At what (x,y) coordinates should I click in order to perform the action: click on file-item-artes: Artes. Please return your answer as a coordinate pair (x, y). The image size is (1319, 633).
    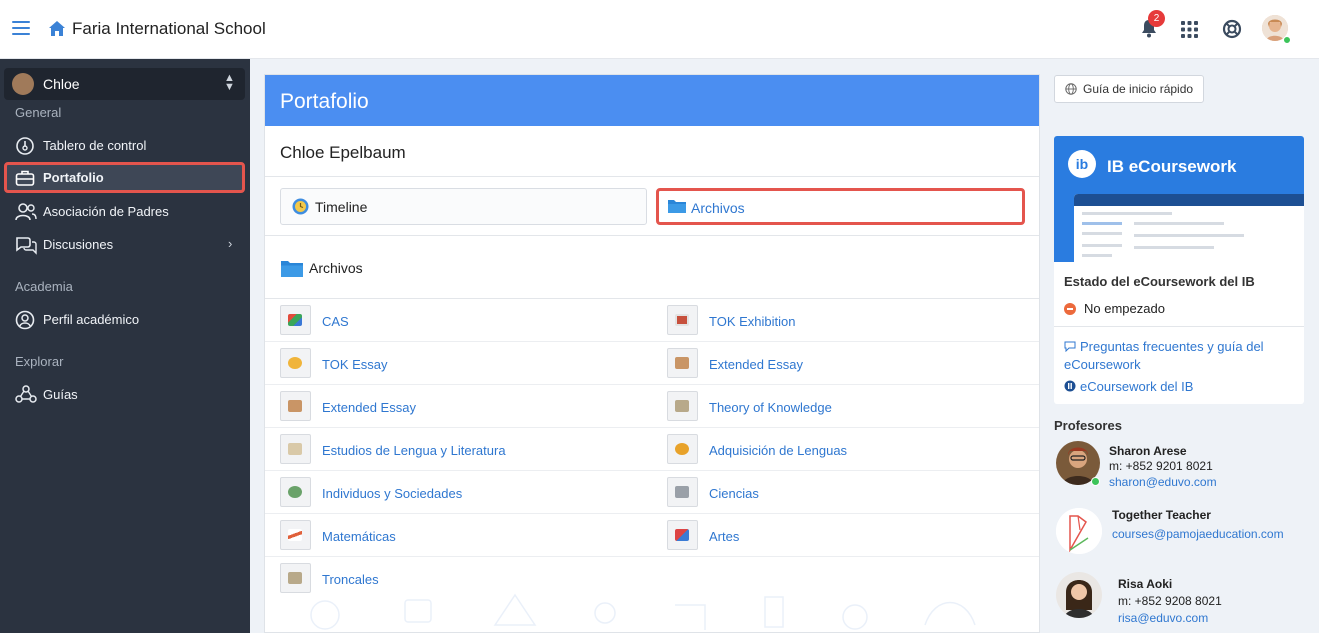
    Looking at the image, I should click on (845, 535).